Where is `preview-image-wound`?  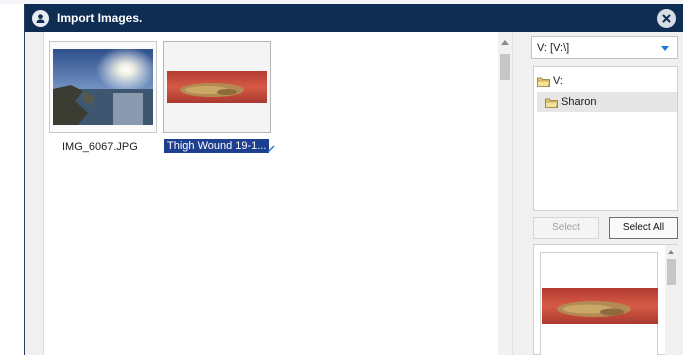
preview-image-wound is located at coordinates (600, 306).